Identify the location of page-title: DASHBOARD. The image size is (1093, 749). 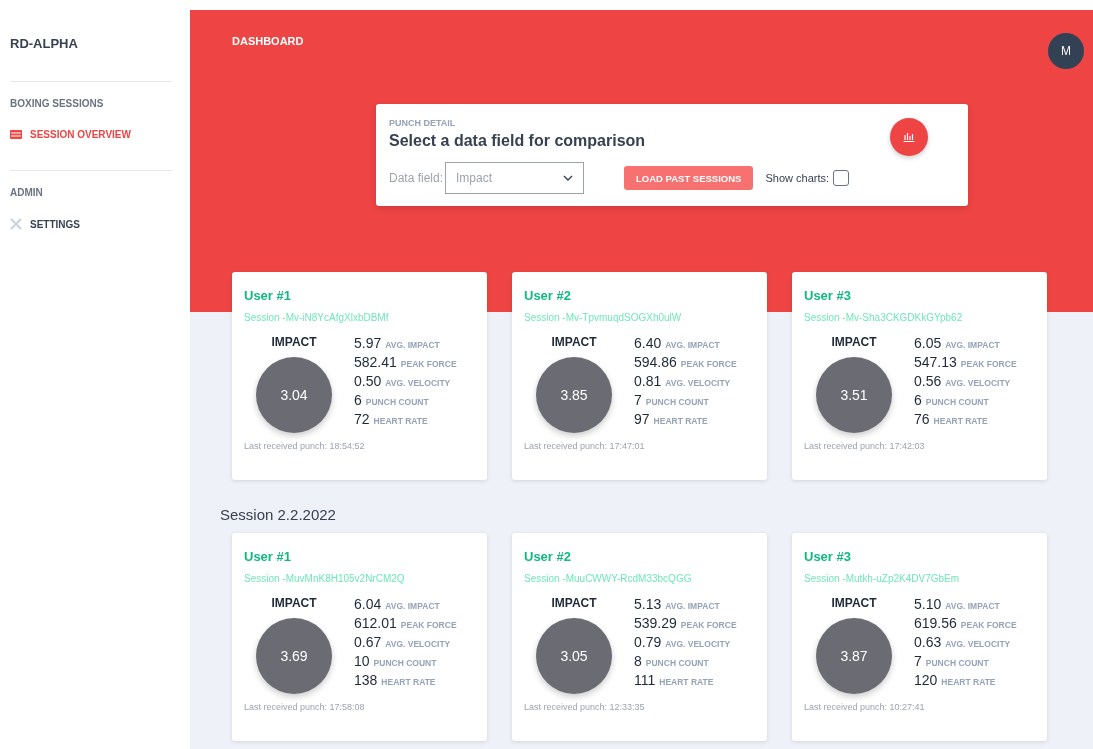
(268, 41).